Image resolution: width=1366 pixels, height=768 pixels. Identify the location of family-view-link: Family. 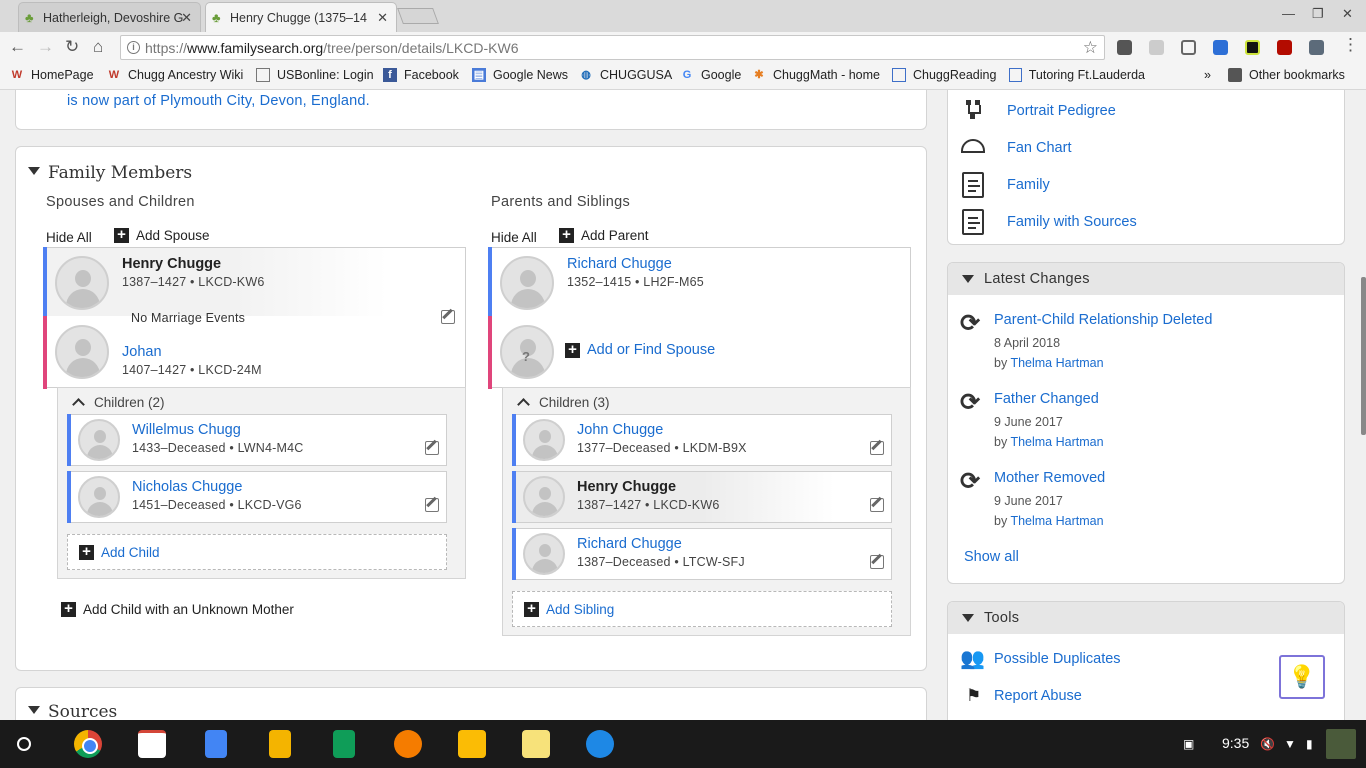
(1005, 185).